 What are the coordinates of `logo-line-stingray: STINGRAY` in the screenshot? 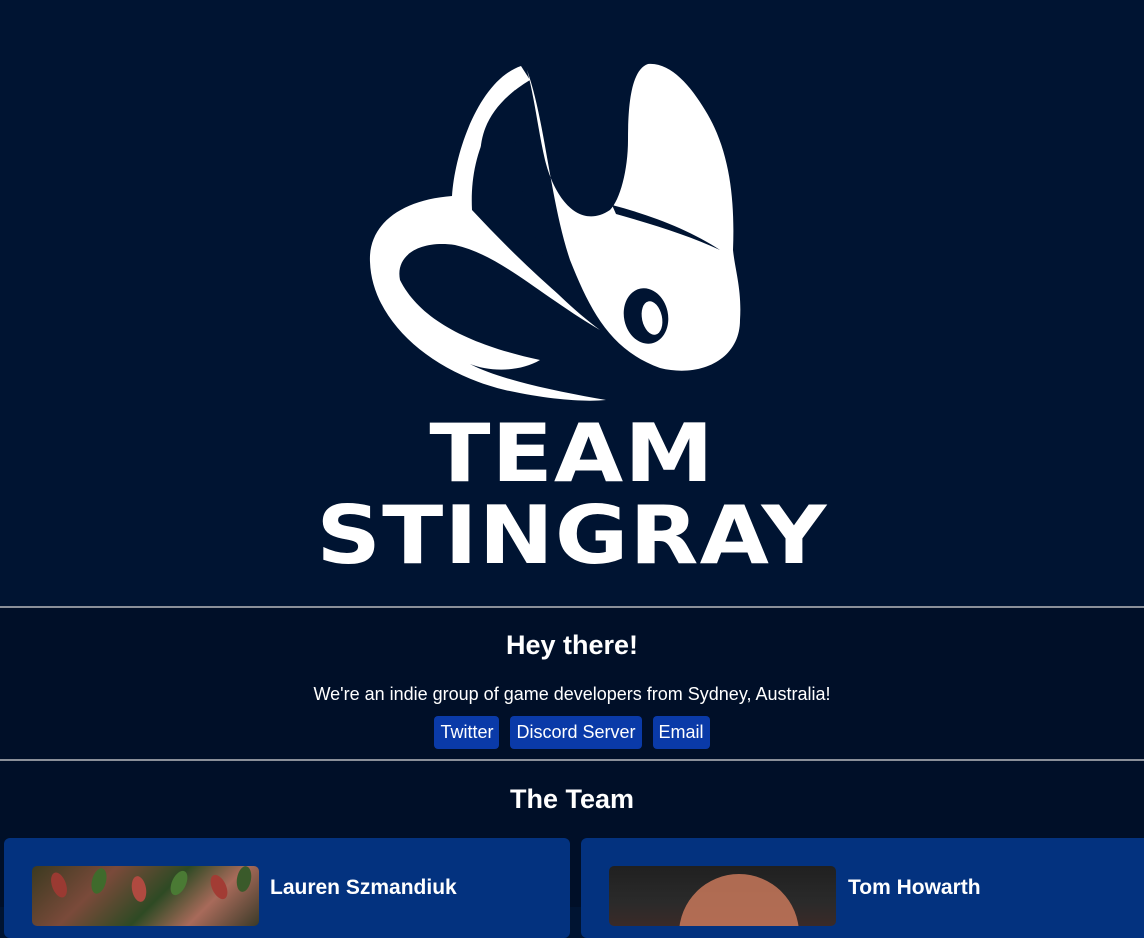 It's located at (572, 535).